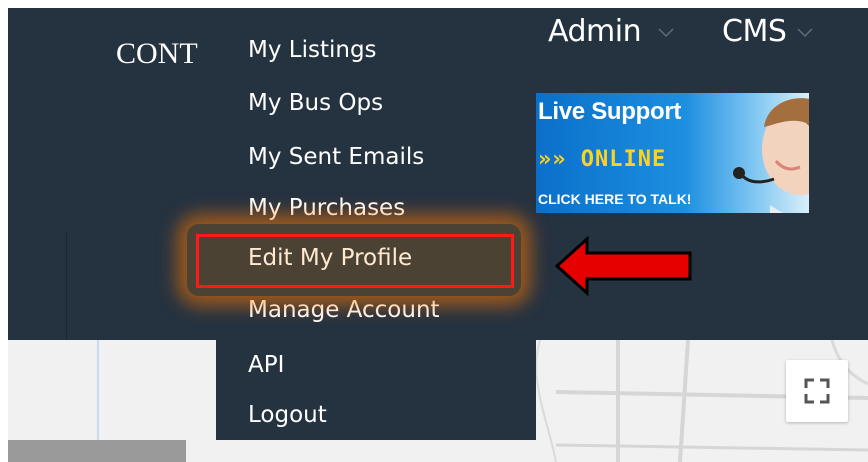 This screenshot has height=462, width=868. What do you see at coordinates (355, 261) in the screenshot?
I see `highlight-box` at bounding box center [355, 261].